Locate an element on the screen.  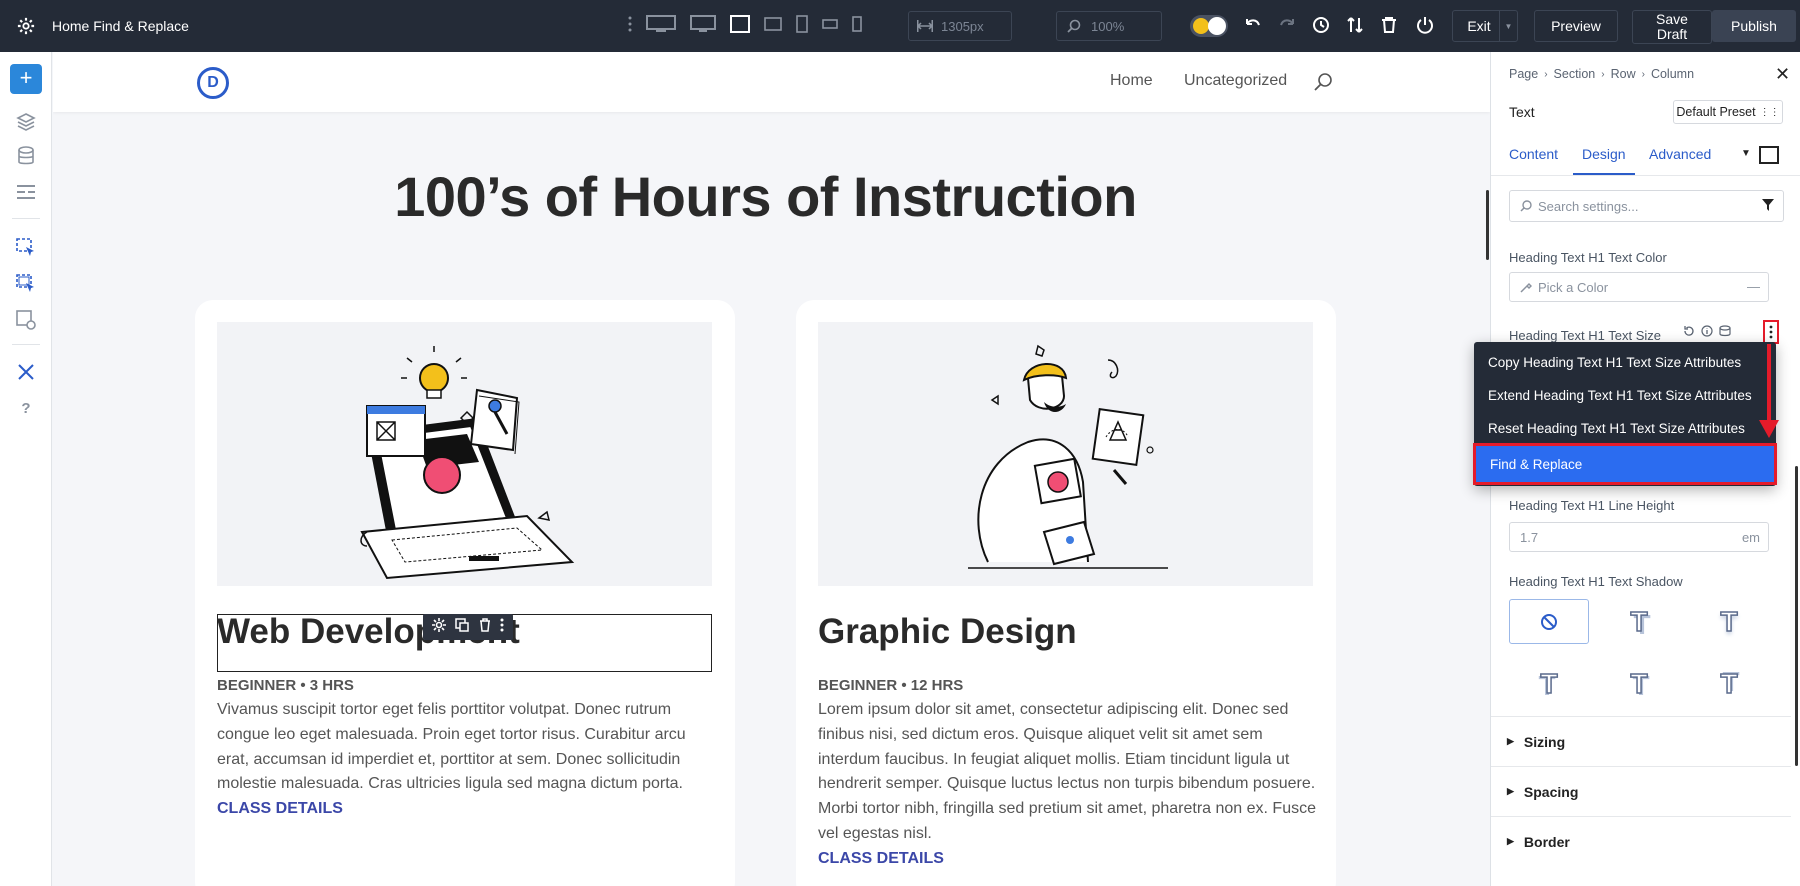
panel-scrollbar is located at coordinates (1796, 616).